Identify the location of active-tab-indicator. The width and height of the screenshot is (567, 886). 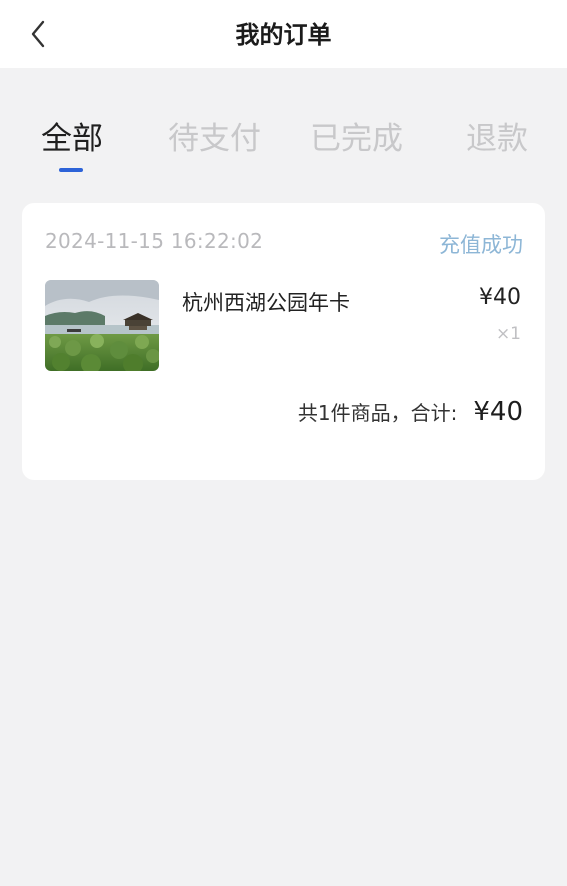
(71, 170).